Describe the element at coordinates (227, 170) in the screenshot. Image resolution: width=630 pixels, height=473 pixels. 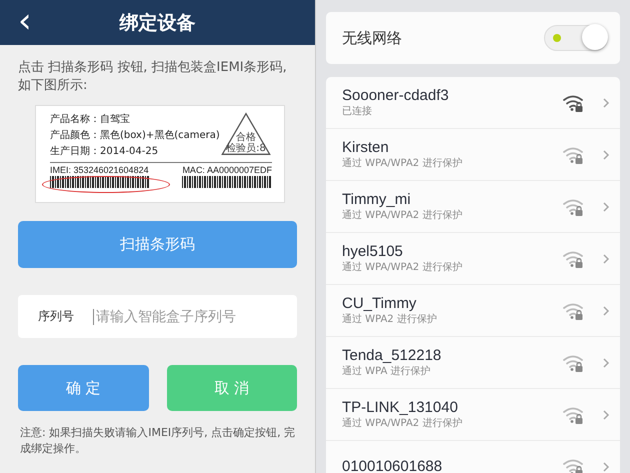
I see `mac-text: MAC: AA0000007EDF` at that location.